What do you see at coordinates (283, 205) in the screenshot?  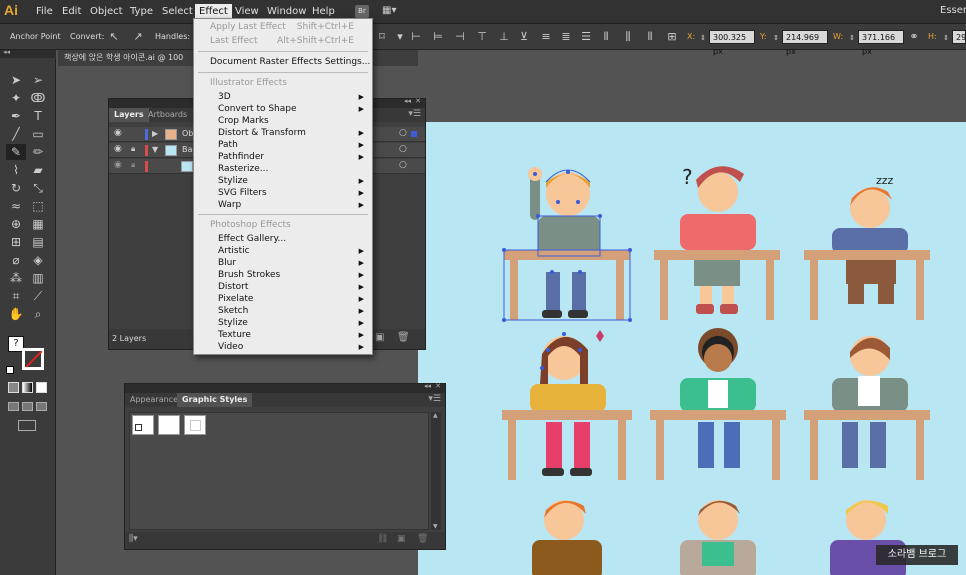 I see `menu-warp: Warp ▶` at bounding box center [283, 205].